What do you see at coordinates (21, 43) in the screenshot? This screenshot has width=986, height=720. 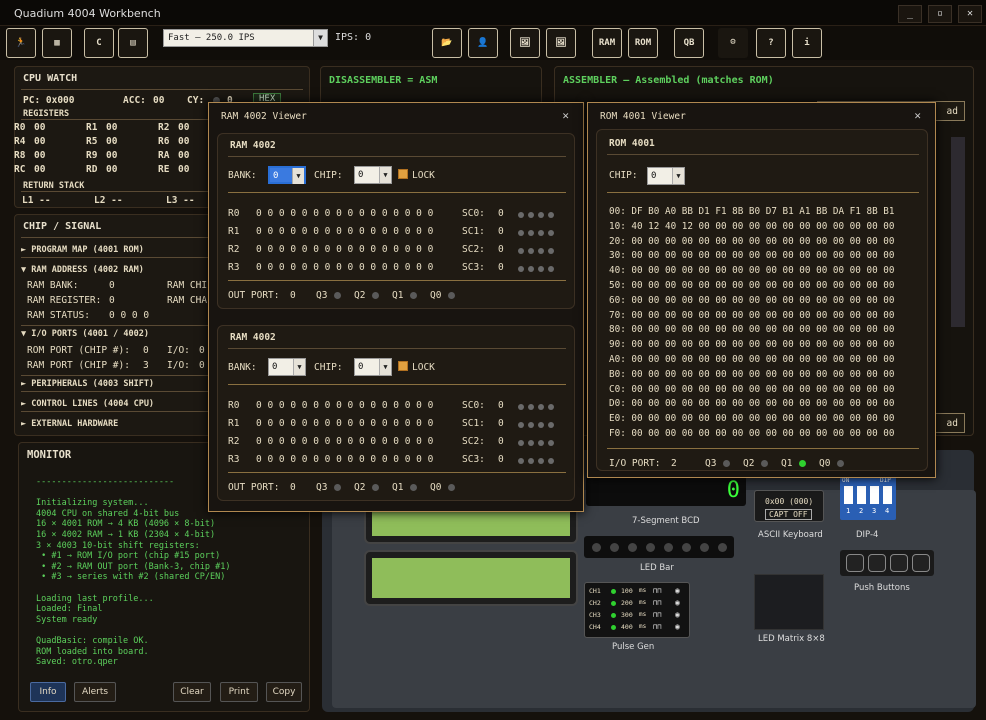 I see `run-icon: 🏃` at bounding box center [21, 43].